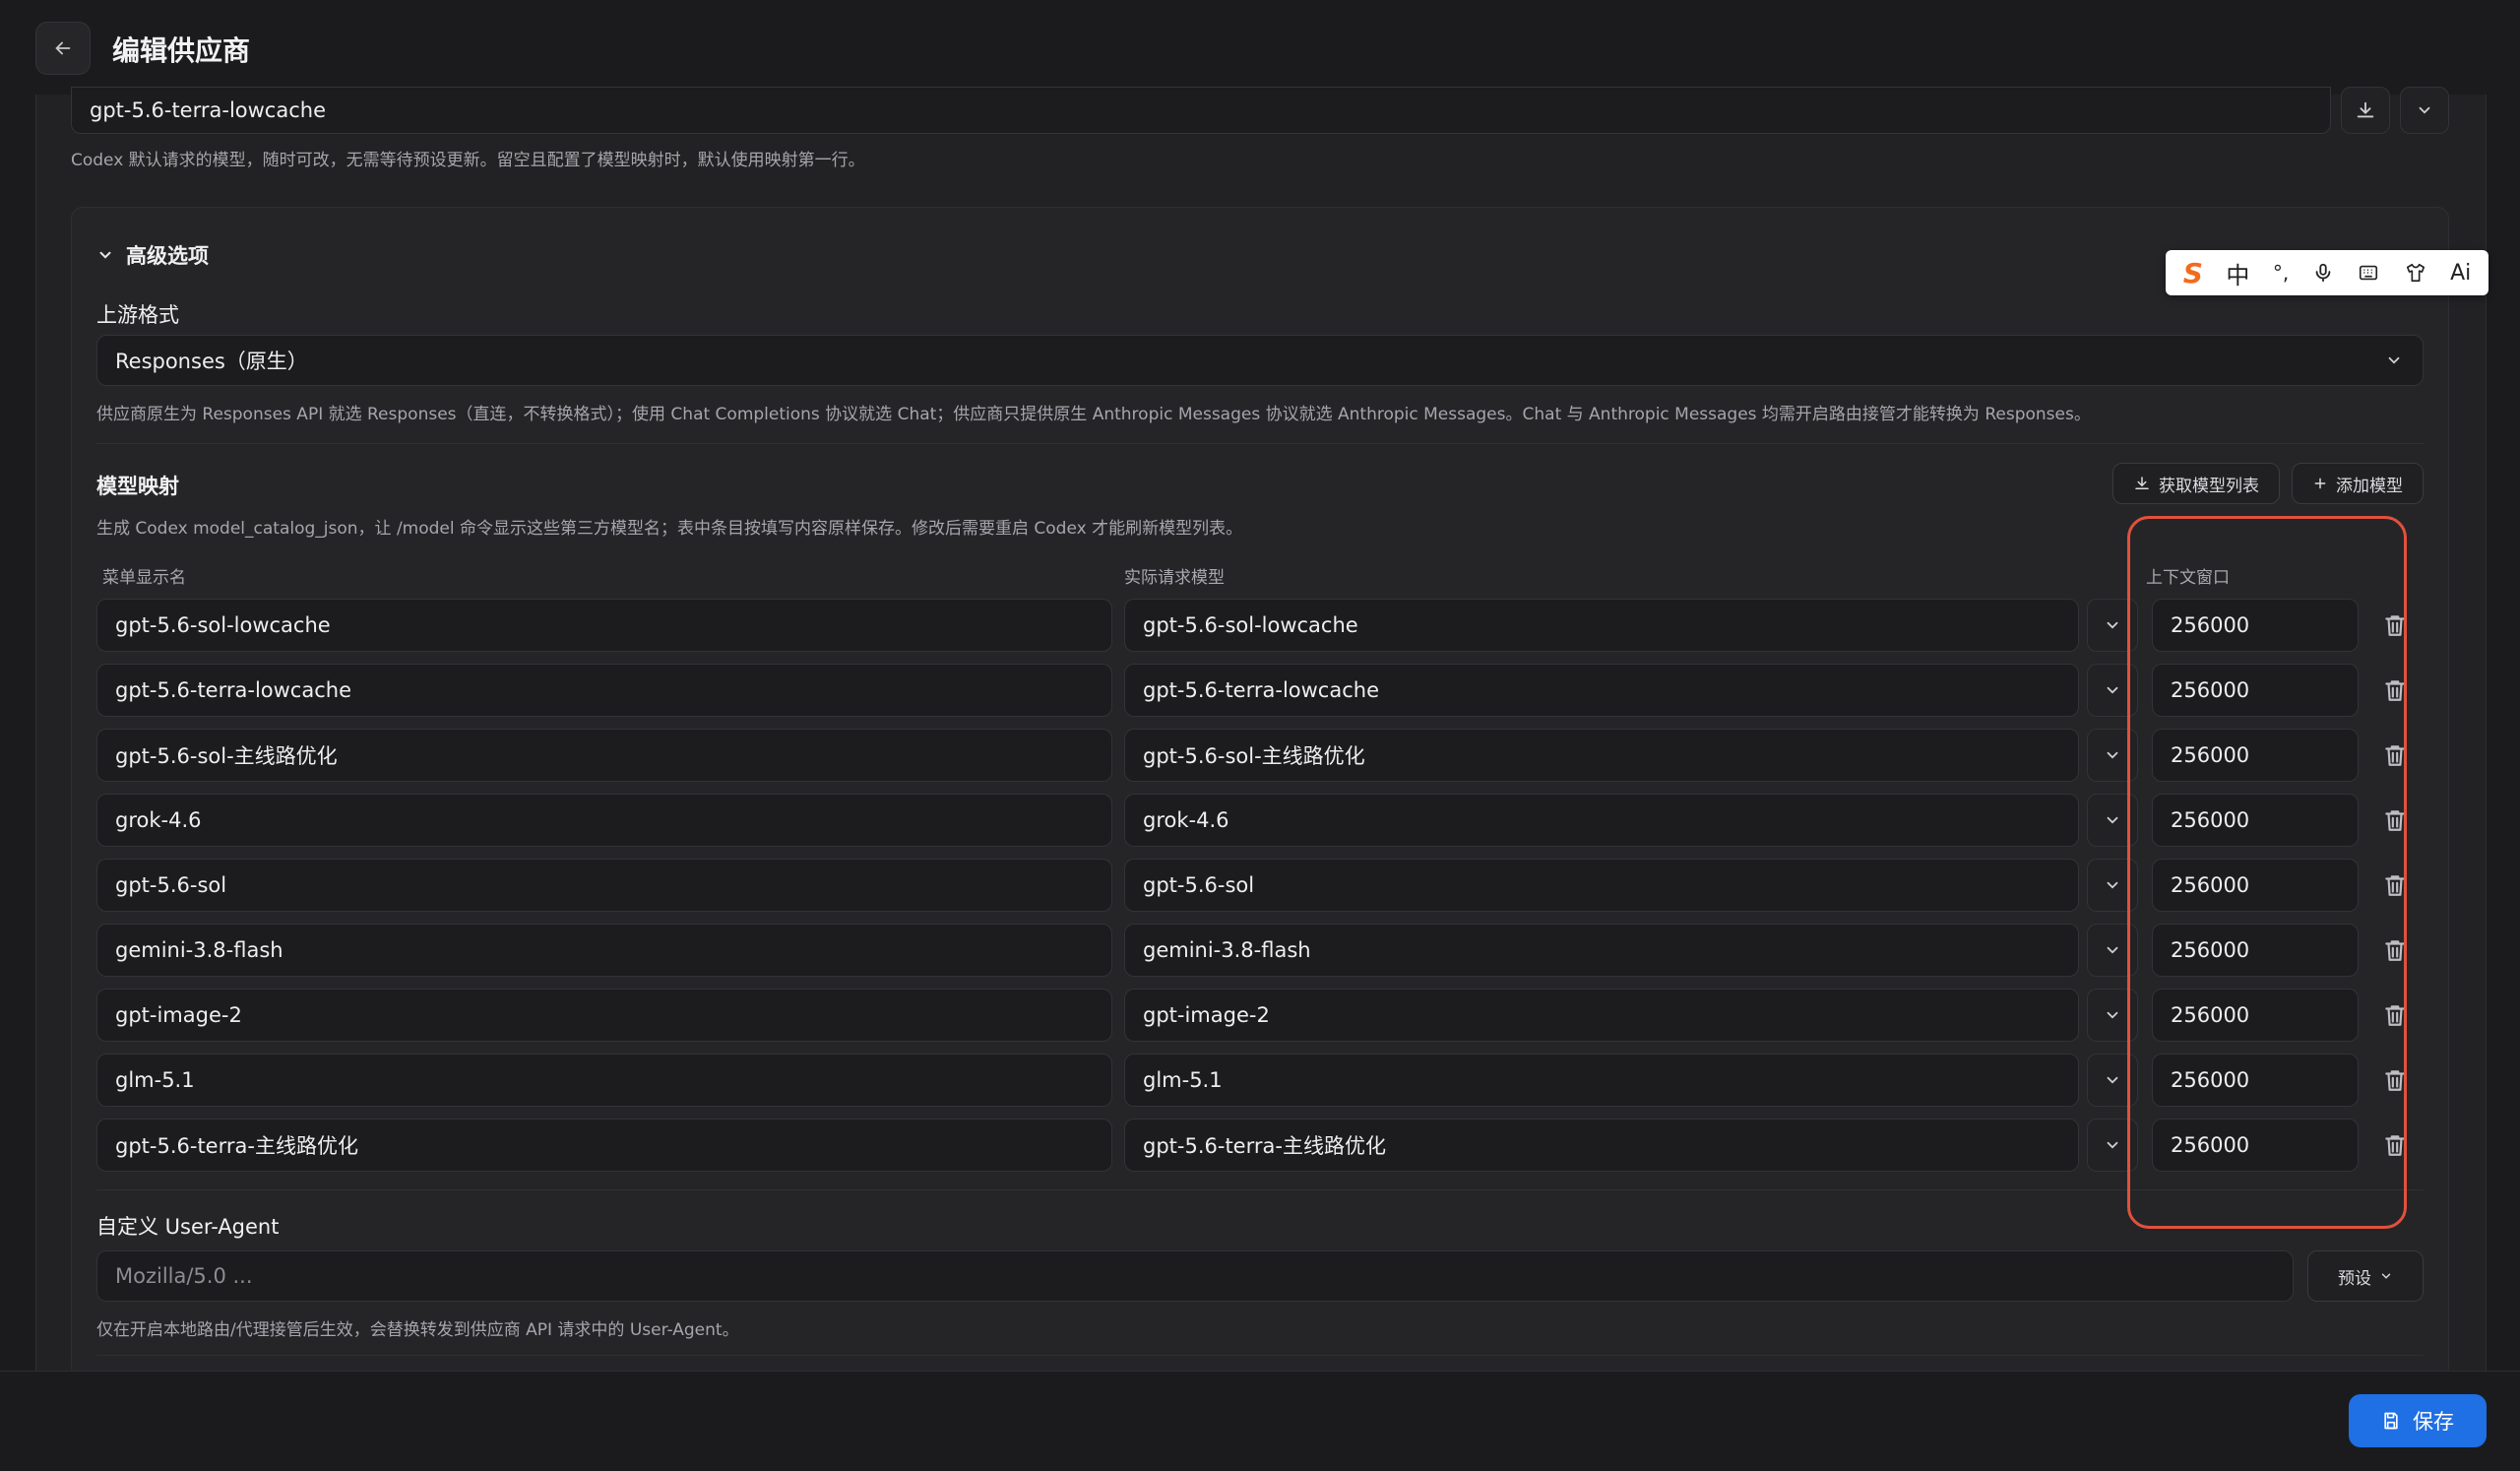  Describe the element at coordinates (1601, 1145) in the screenshot. I see `request-model-input: gpt-5.6-terra-主线路优化` at that location.